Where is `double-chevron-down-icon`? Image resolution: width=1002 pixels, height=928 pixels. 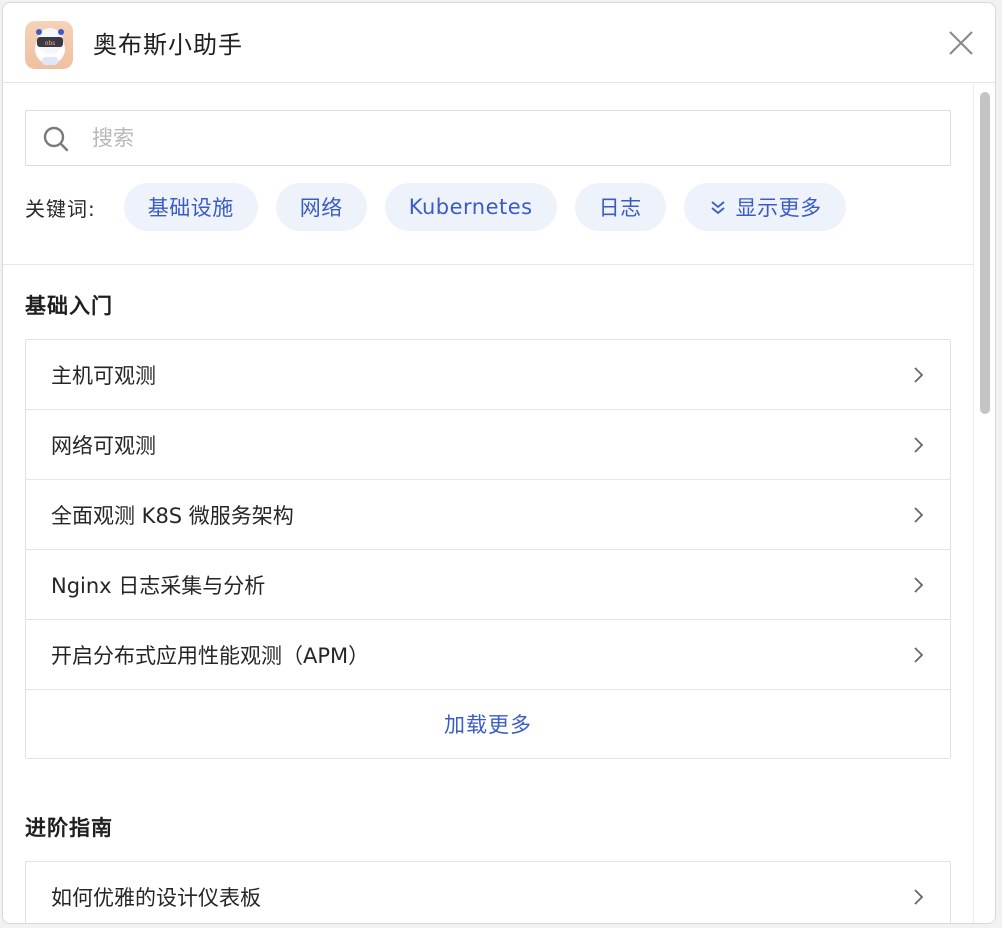
double-chevron-down-icon is located at coordinates (718, 207).